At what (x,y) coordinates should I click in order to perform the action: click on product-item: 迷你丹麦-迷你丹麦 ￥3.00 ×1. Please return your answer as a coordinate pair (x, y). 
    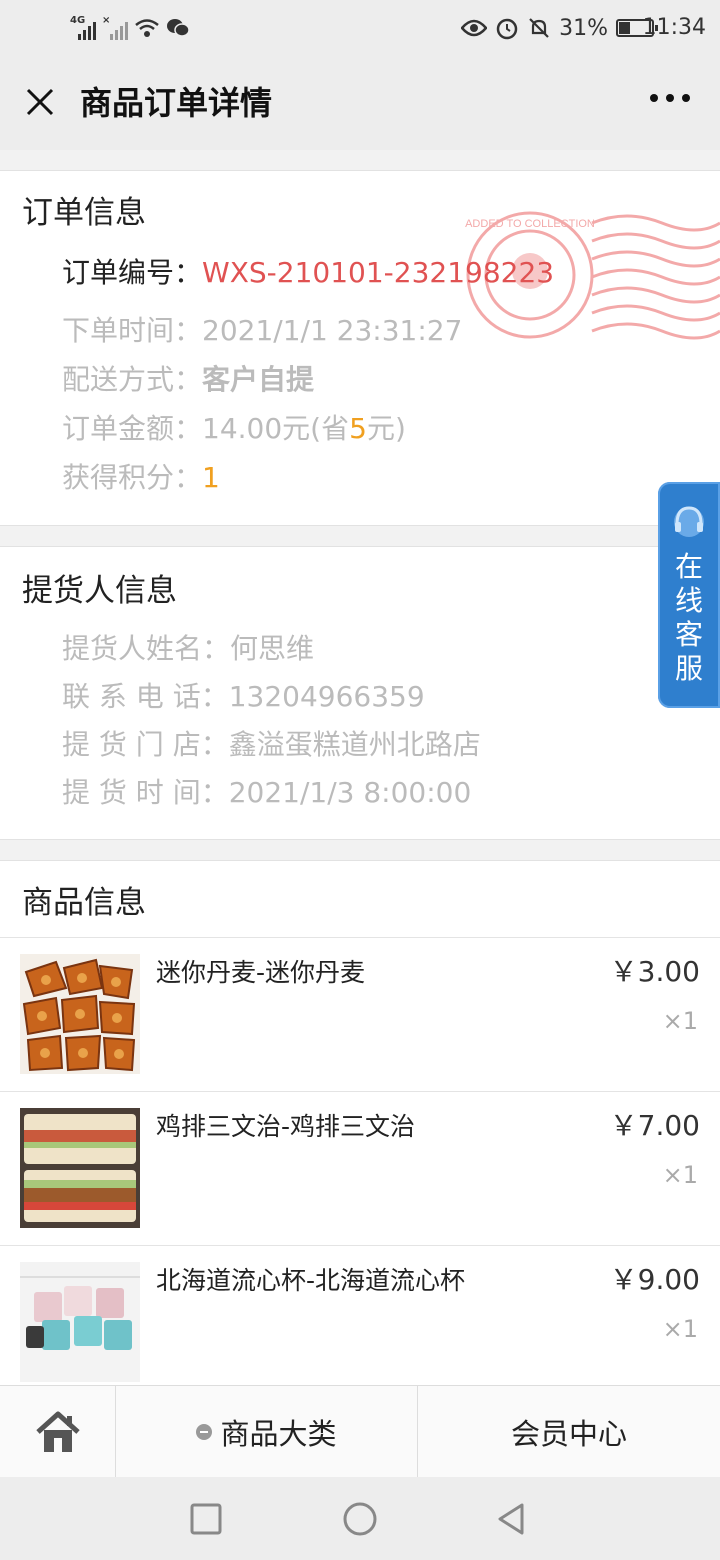
    Looking at the image, I should click on (360, 1014).